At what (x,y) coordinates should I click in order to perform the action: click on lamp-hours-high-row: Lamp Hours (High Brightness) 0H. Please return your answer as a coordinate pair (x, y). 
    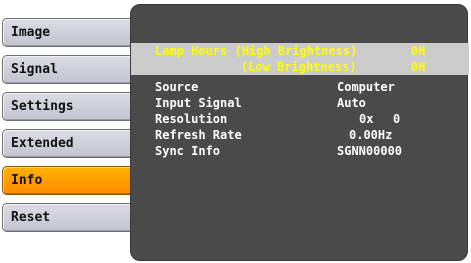
    Looking at the image, I should click on (300, 51).